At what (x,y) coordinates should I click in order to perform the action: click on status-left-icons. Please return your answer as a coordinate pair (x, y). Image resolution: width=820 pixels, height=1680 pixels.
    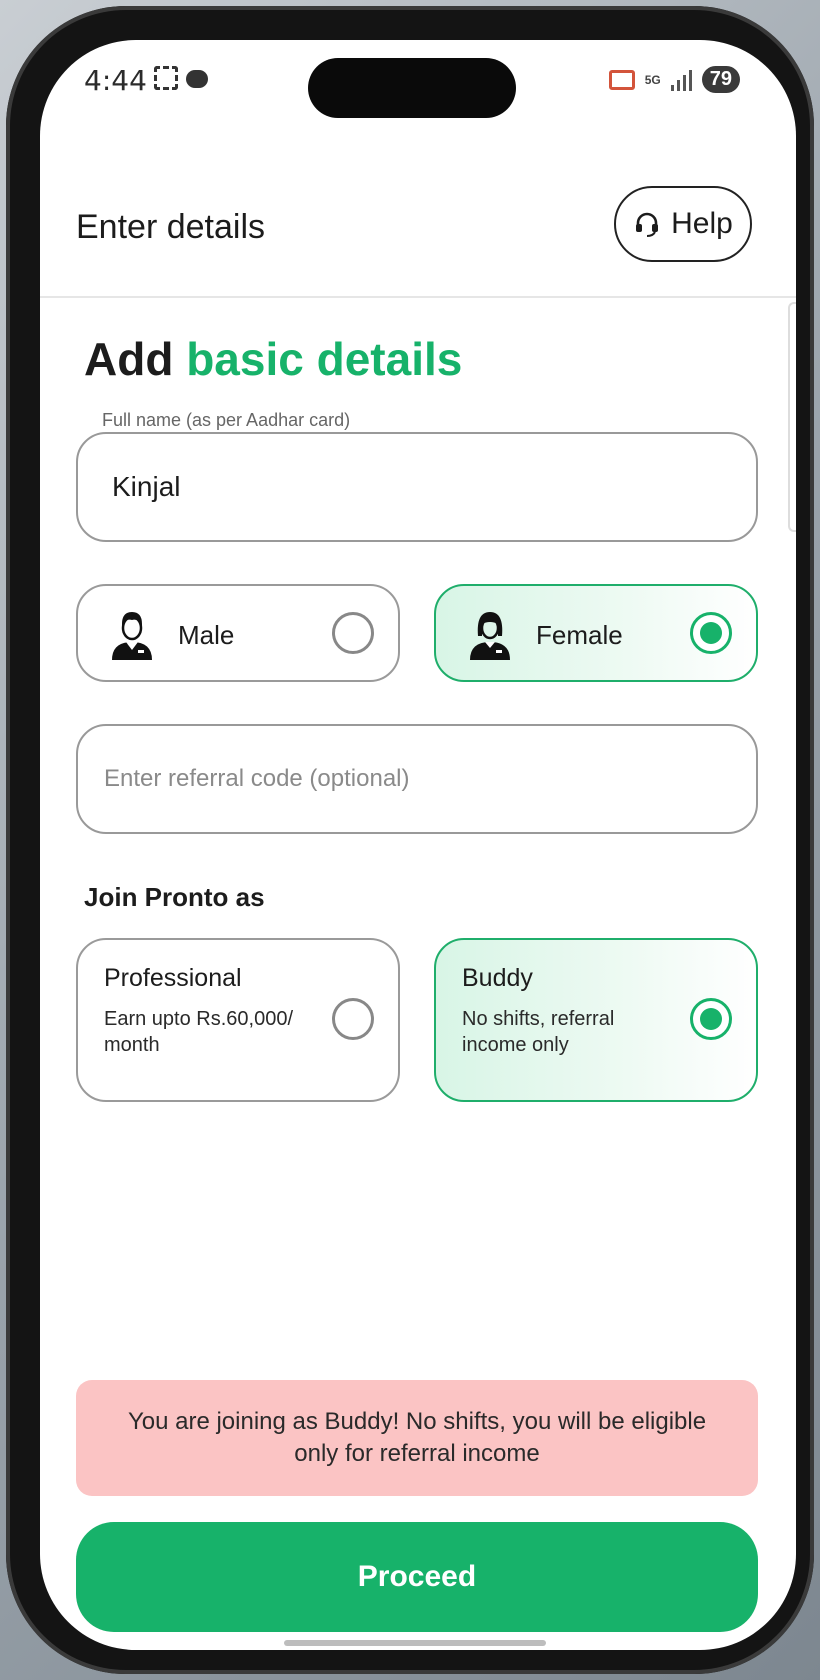
    Looking at the image, I should click on (181, 78).